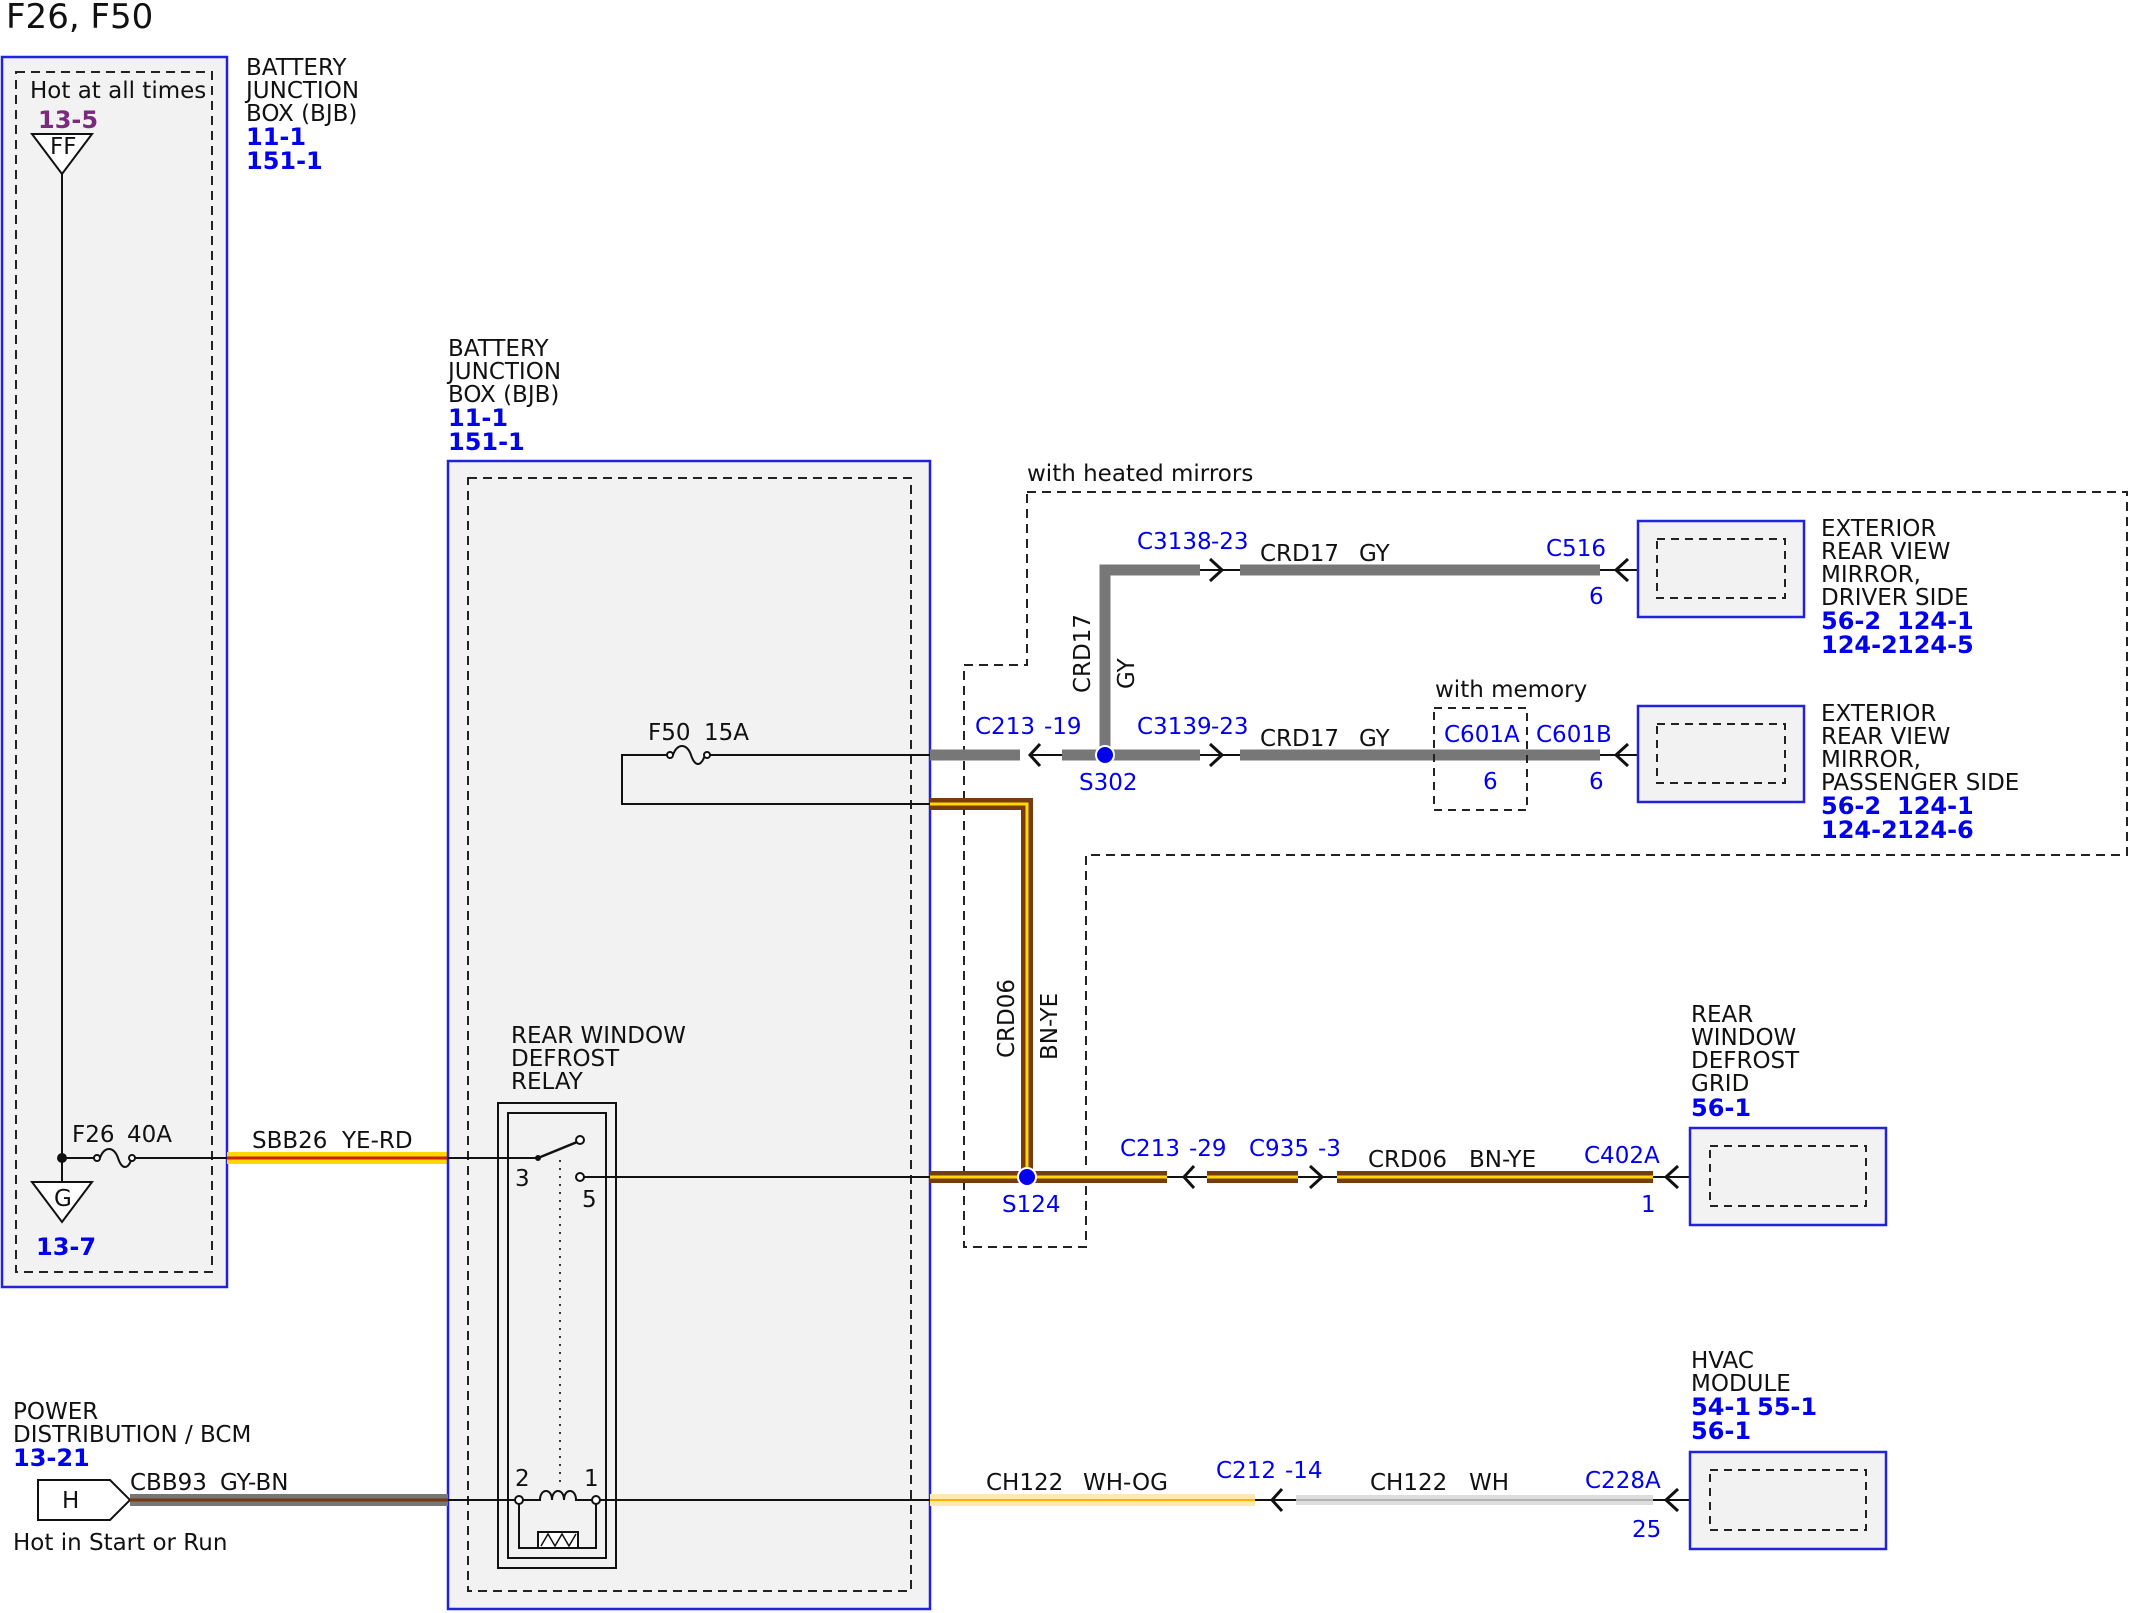  I want to click on splice-s302-dot, so click(1105, 755).